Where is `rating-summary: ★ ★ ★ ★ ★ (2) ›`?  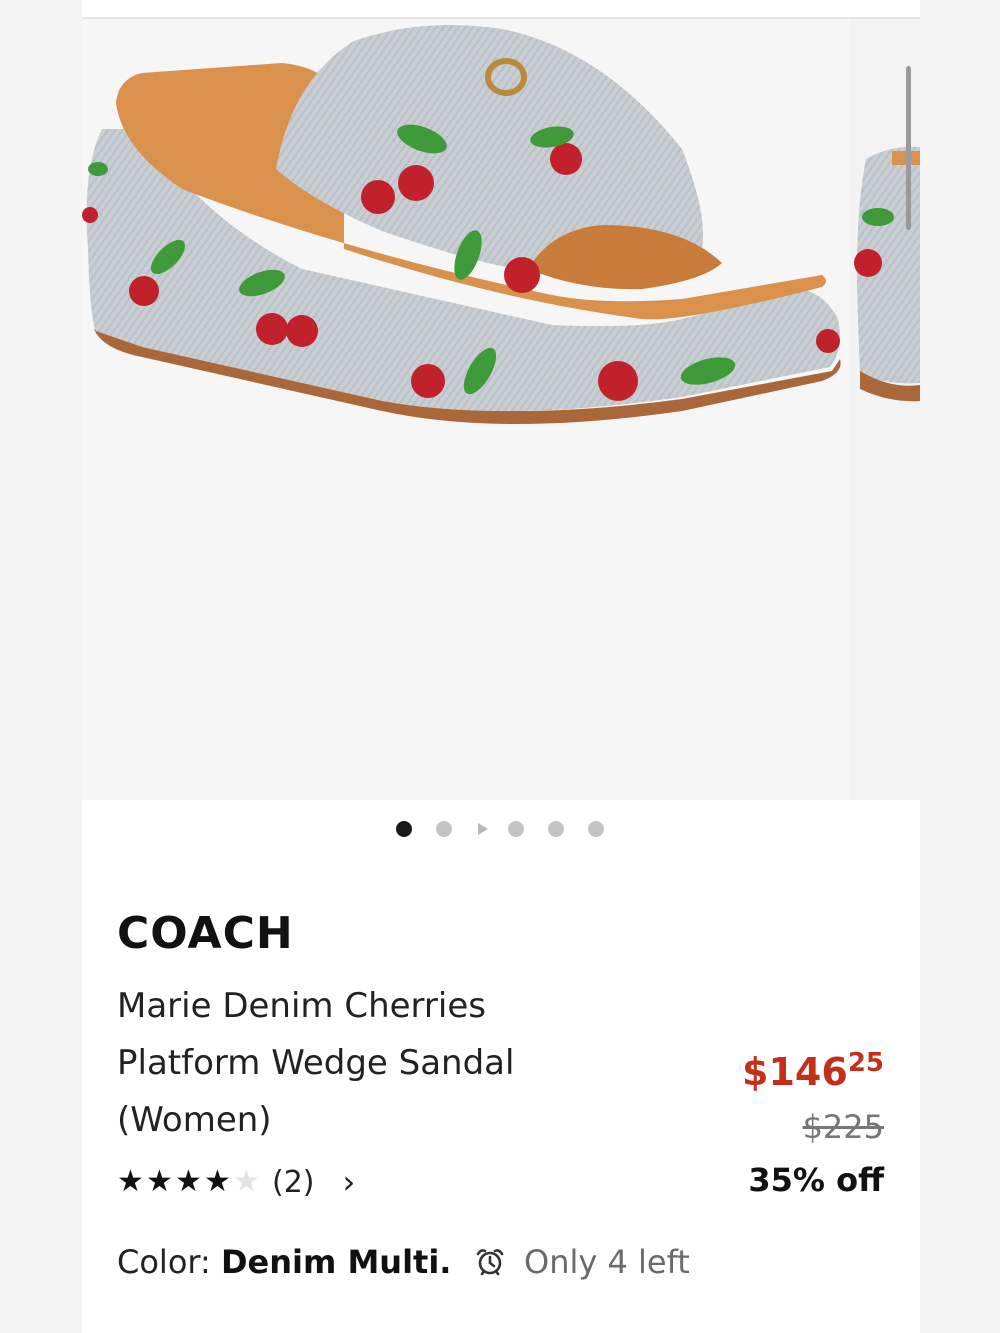 rating-summary: ★ ★ ★ ★ ★ (2) › is located at coordinates (236, 1182).